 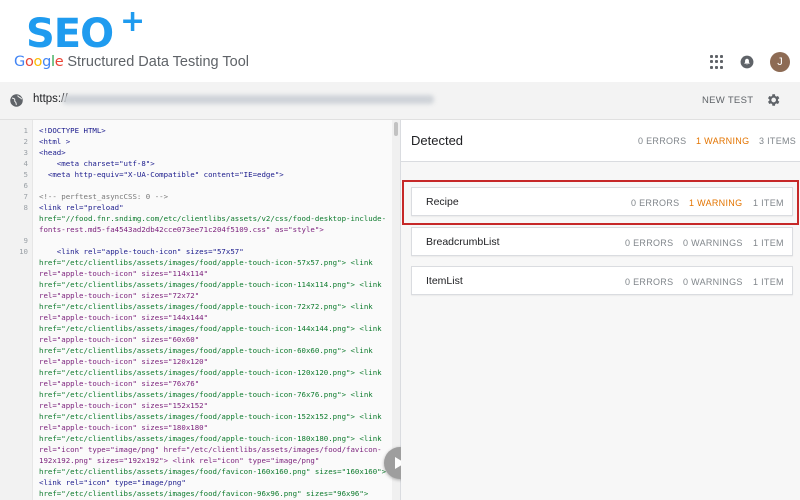 What do you see at coordinates (39, 62) in the screenshot?
I see `google-wordmark: Google` at bounding box center [39, 62].